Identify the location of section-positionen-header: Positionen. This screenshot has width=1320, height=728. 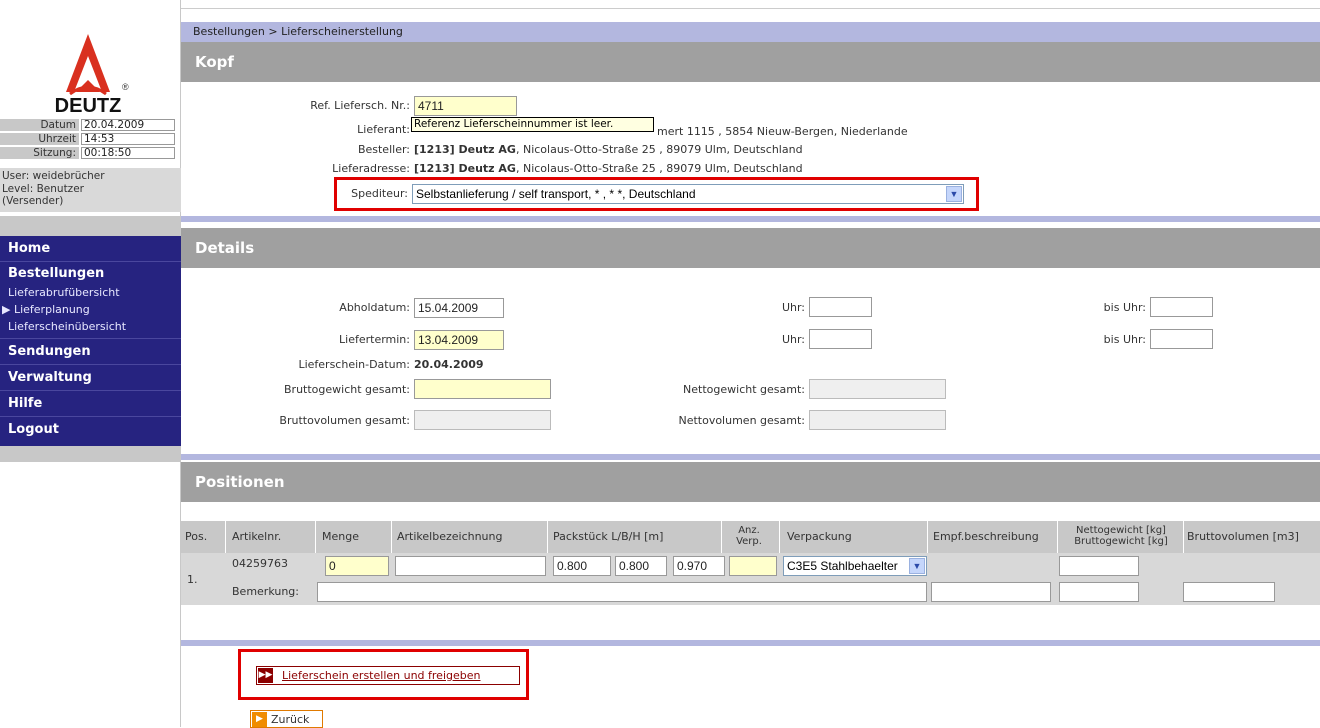
(750, 482).